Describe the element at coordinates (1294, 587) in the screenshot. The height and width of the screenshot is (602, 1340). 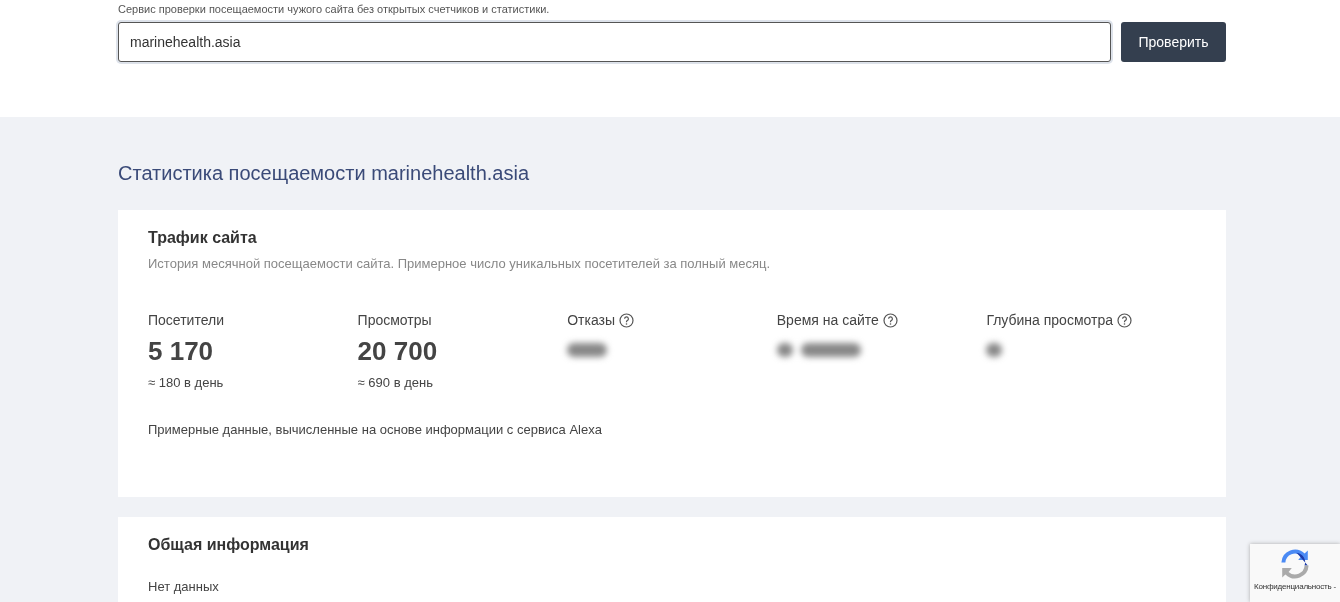
I see `captcha-text: Конфиденциальность -` at that location.